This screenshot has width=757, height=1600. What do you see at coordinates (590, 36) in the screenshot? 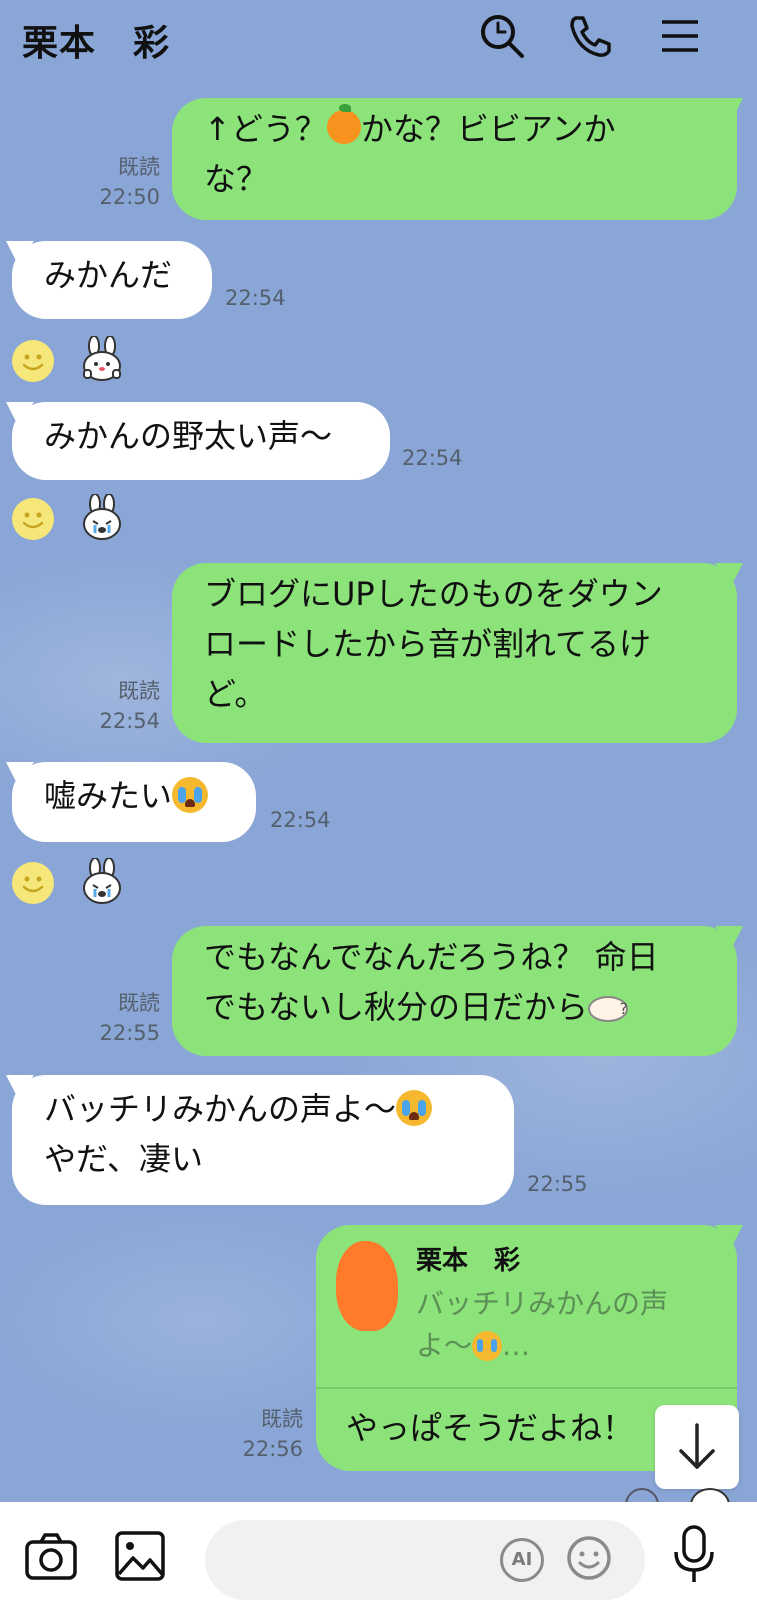
I see `phone-icon` at bounding box center [590, 36].